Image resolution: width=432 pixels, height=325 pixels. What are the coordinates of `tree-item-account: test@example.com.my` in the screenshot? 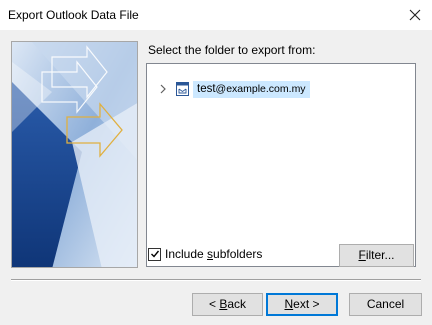 It's located at (233, 89).